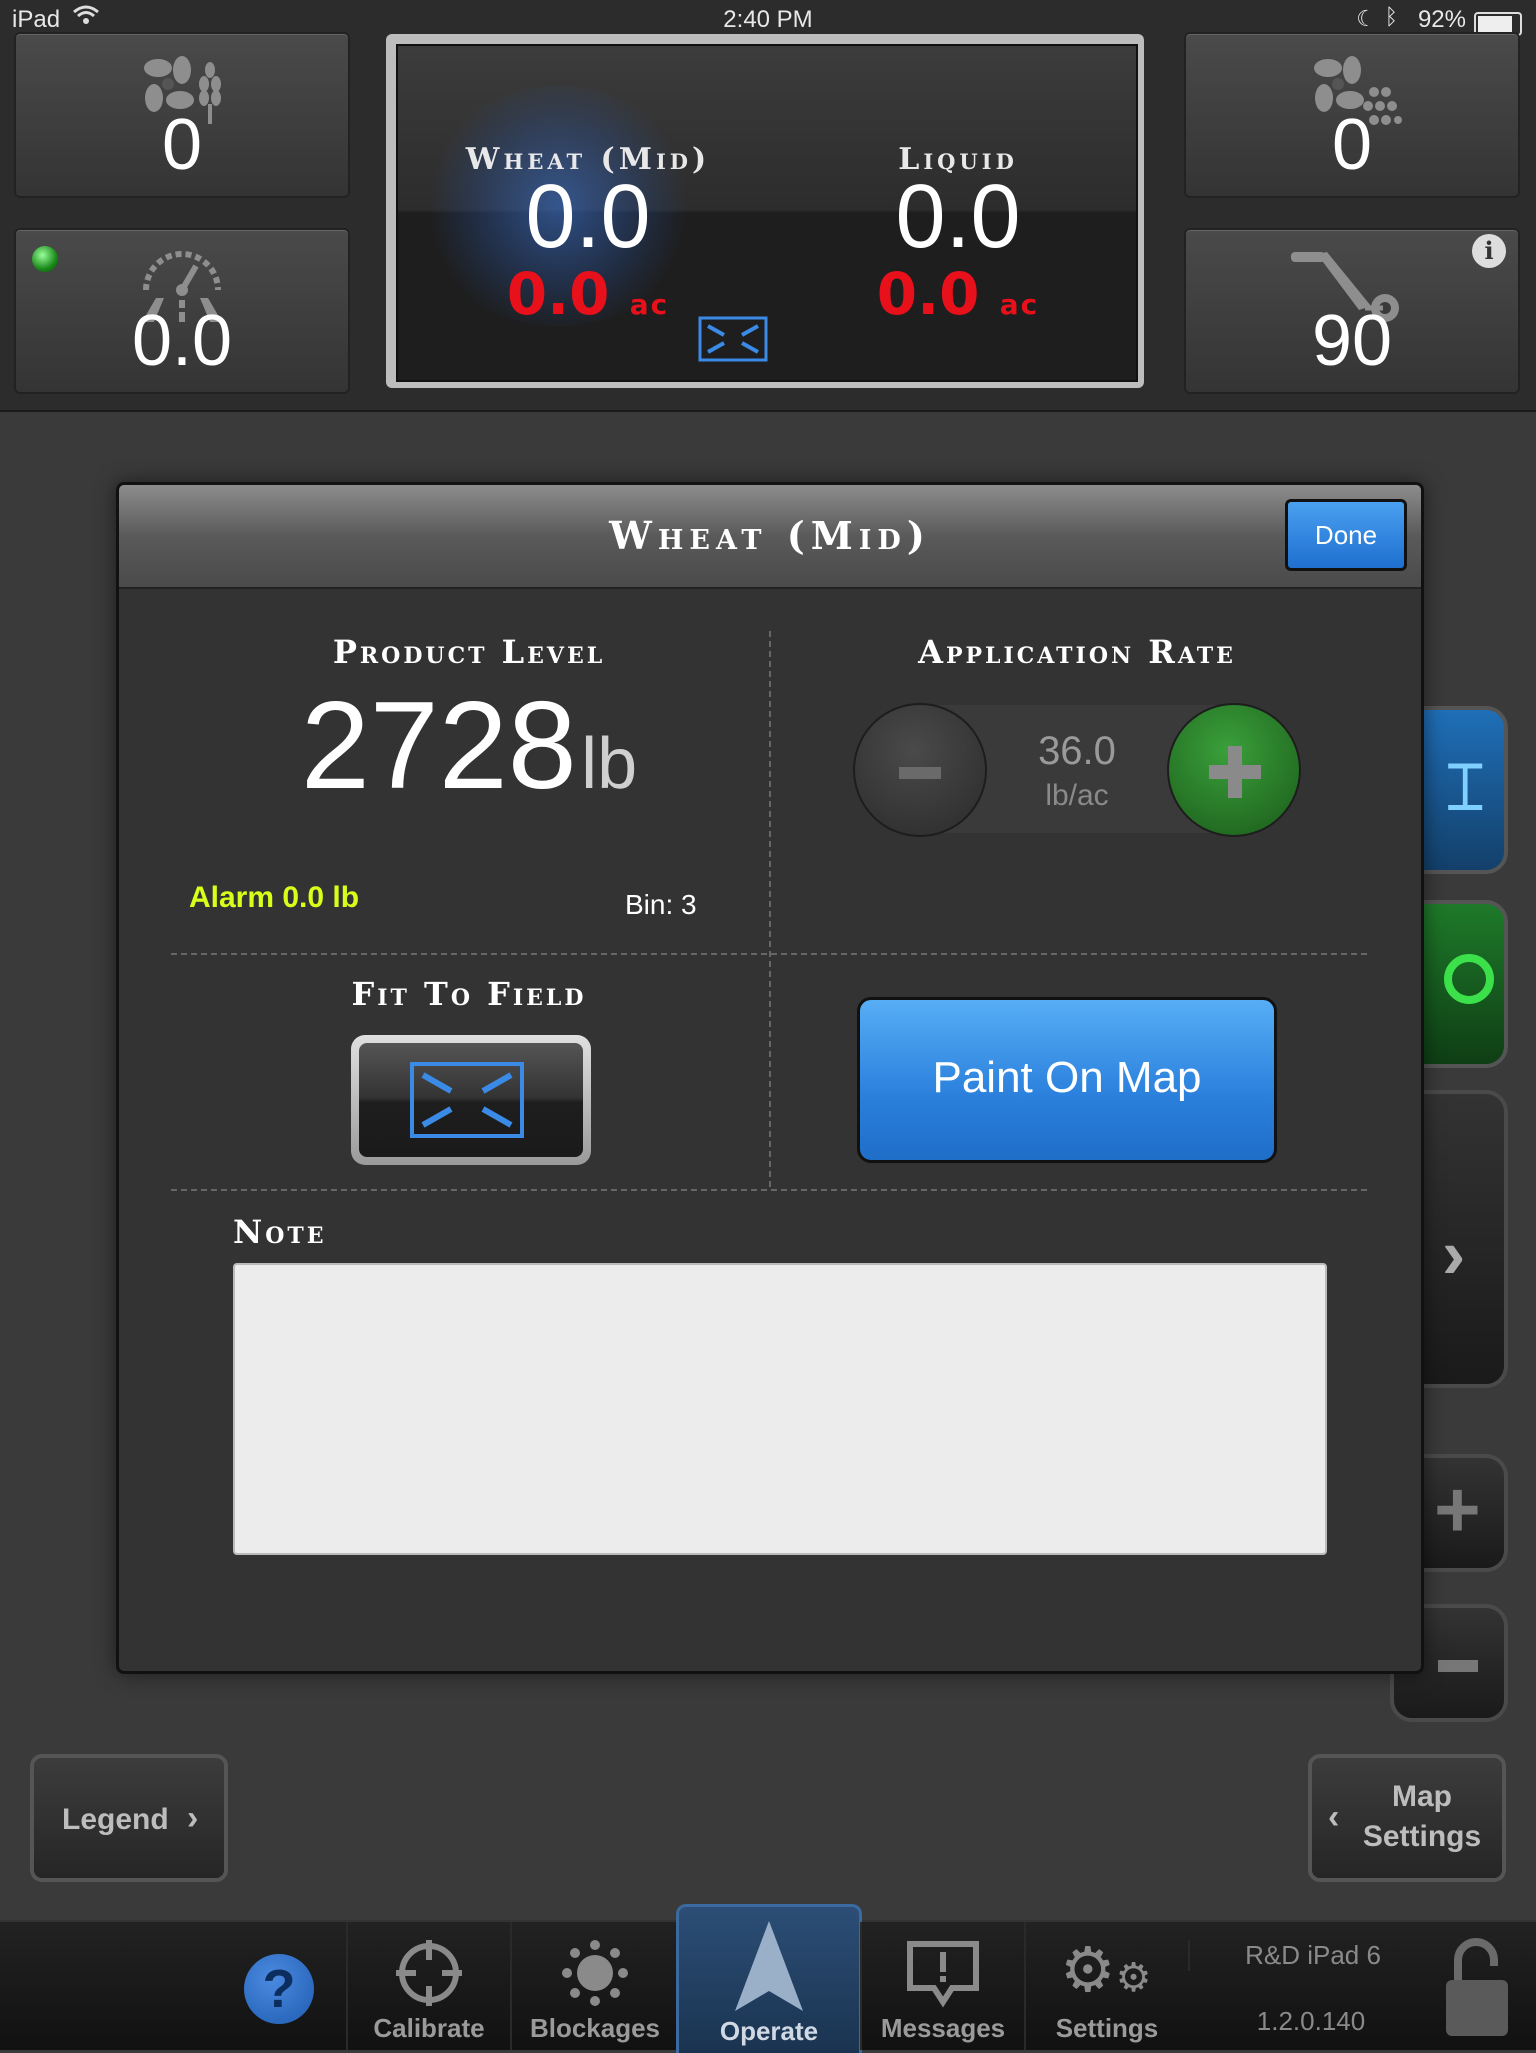 The height and width of the screenshot is (2053, 1536). Describe the element at coordinates (1234, 770) in the screenshot. I see `rate-increase-button` at that location.